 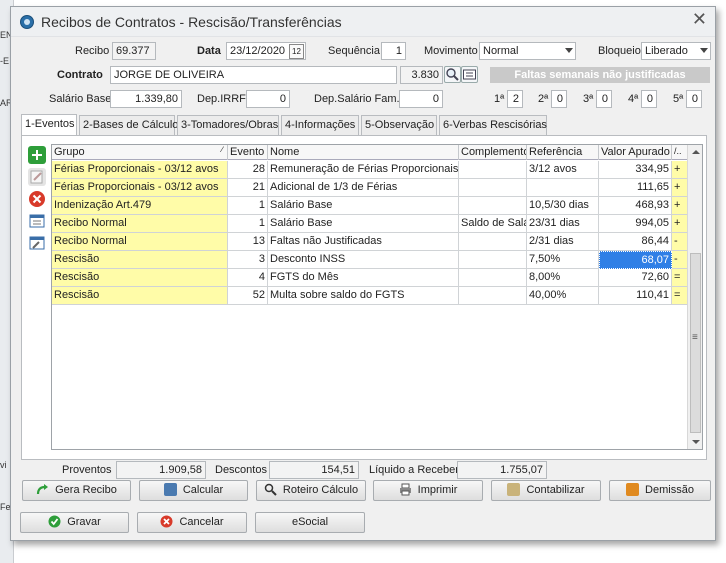 What do you see at coordinates (363, 278) in the screenshot?
I see `cell-nome: FGTS do Mês` at bounding box center [363, 278].